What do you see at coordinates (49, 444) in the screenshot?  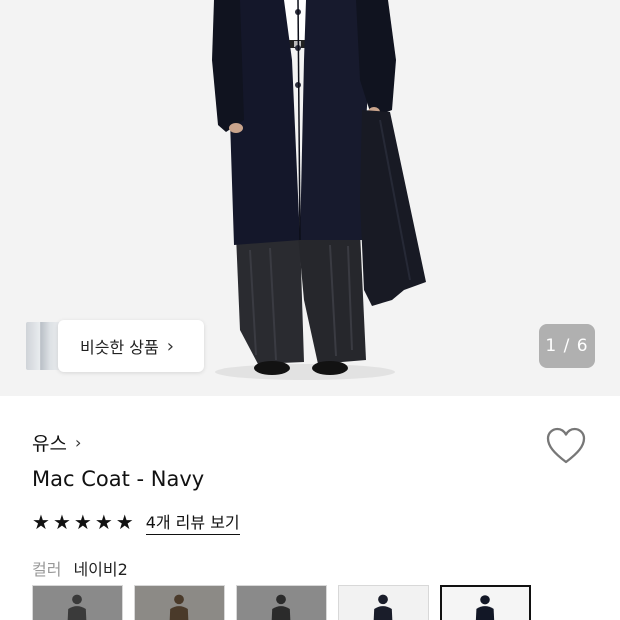 I see `brand-name: 유스` at bounding box center [49, 444].